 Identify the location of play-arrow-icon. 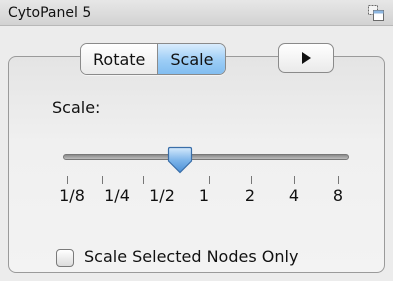
(306, 58).